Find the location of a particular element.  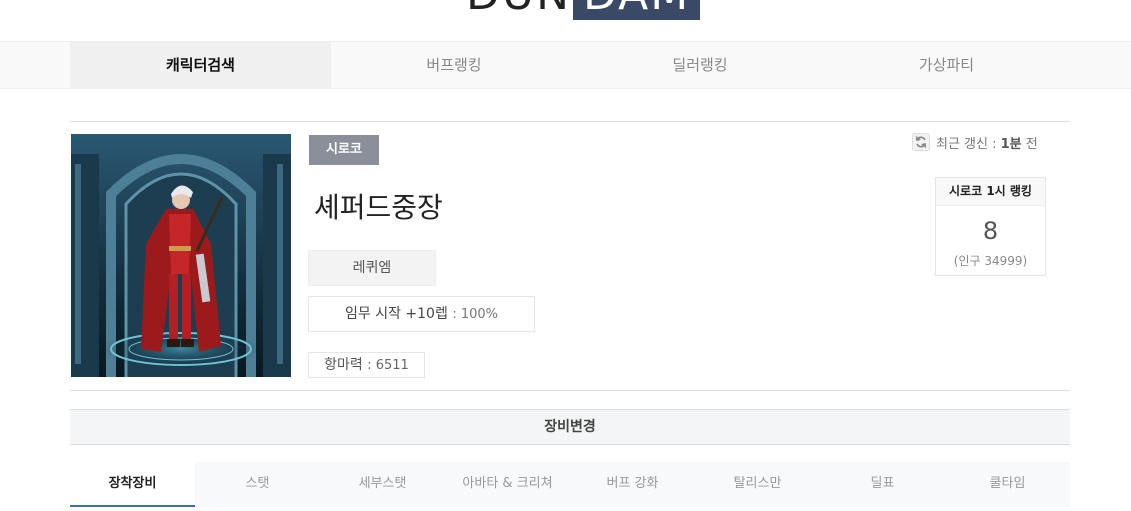

quest-level: +10렙 is located at coordinates (426, 314).